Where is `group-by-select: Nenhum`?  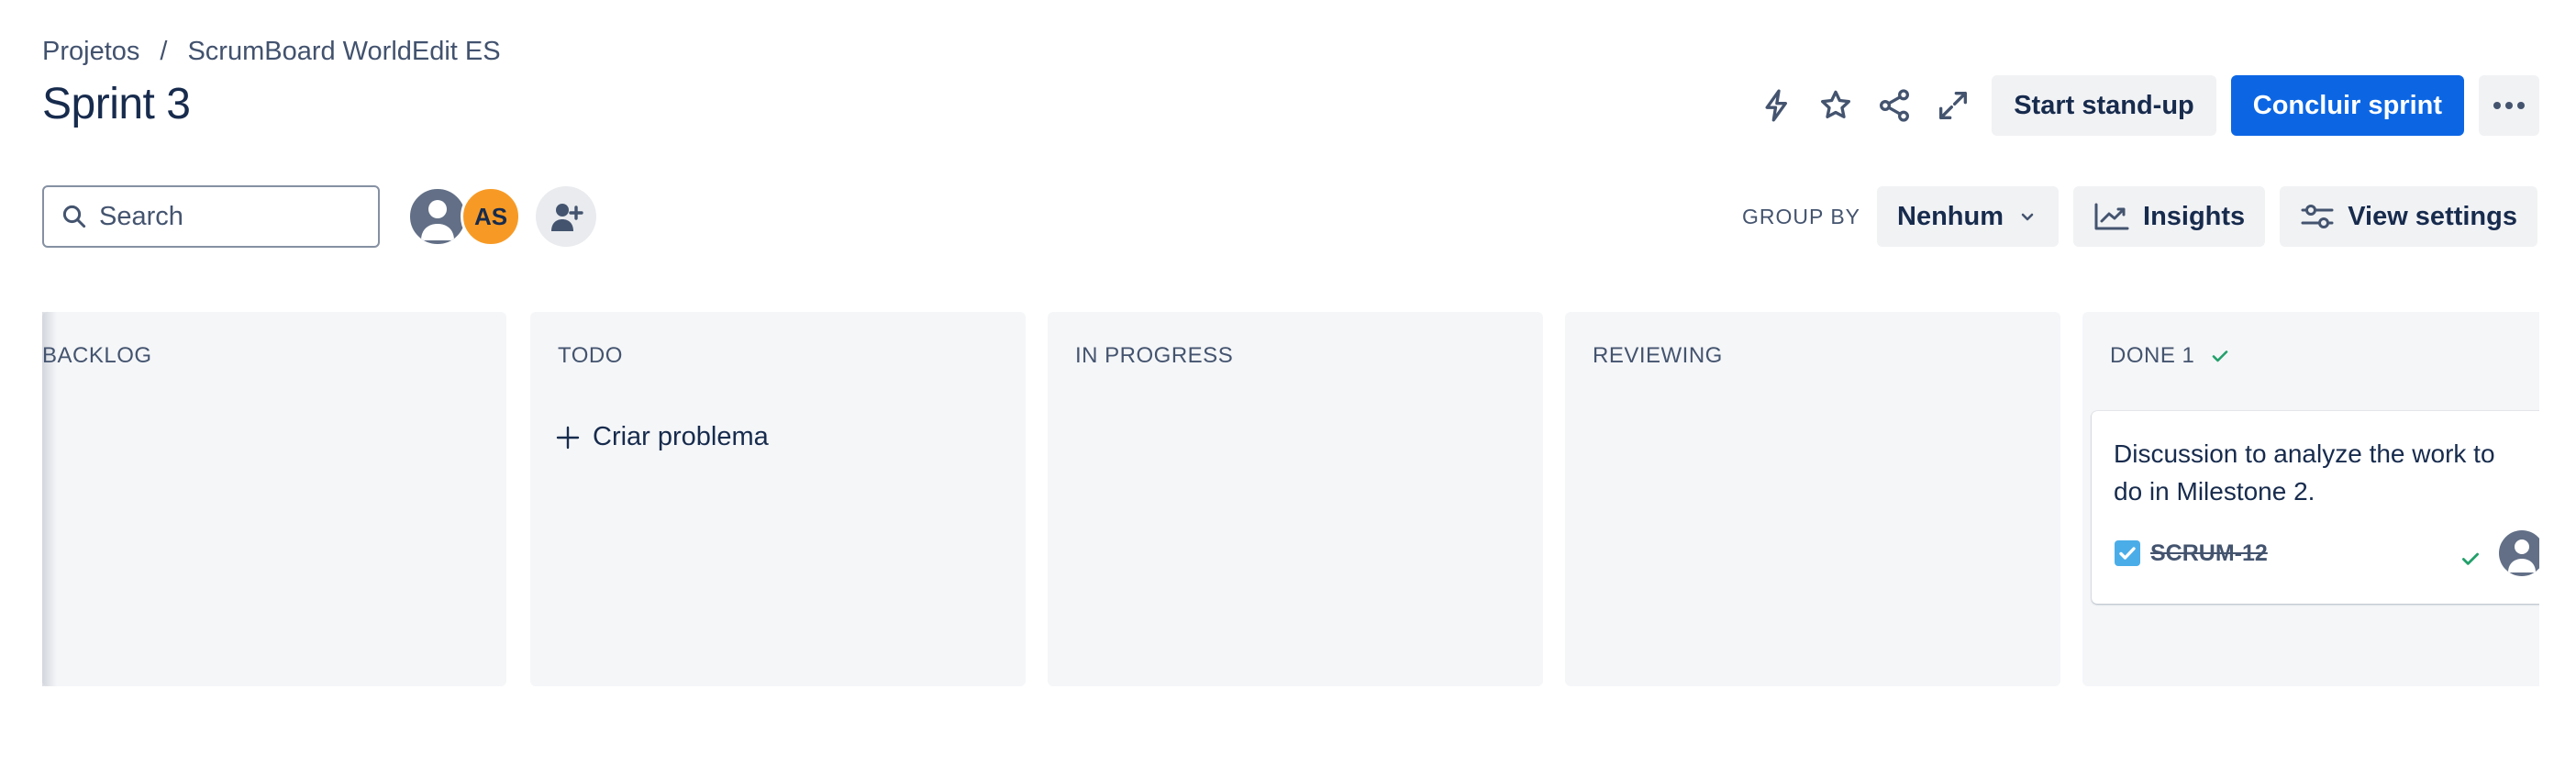 group-by-select: Nenhum is located at coordinates (1968, 217).